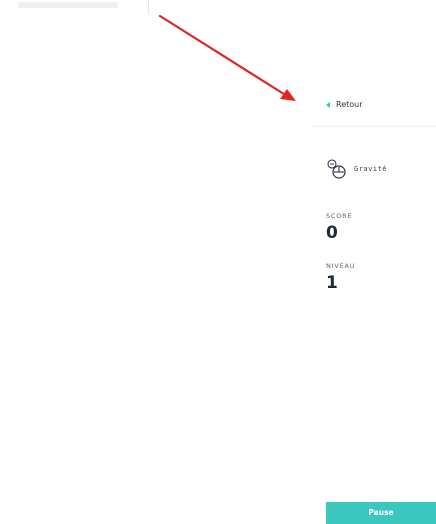 The height and width of the screenshot is (524, 436). What do you see at coordinates (336, 169) in the screenshot?
I see `gravity-icon` at bounding box center [336, 169].